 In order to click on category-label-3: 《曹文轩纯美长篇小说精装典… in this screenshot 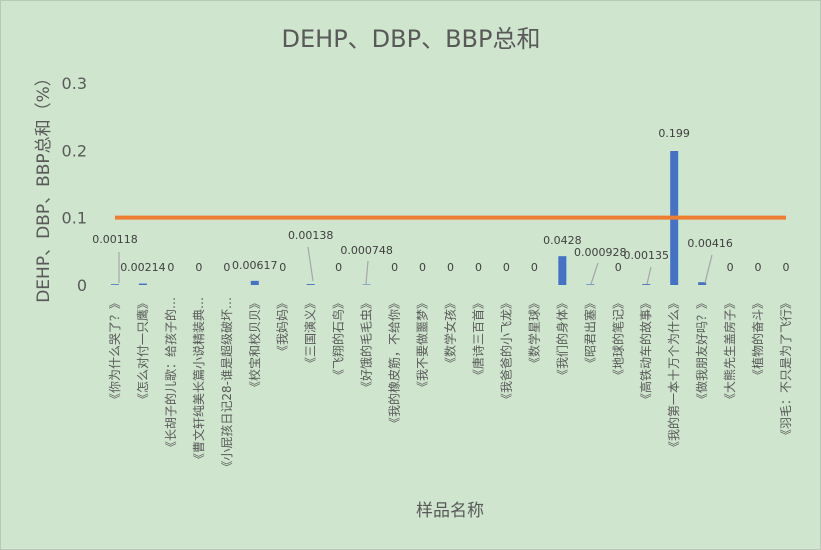, I will do `click(198, 381)`.